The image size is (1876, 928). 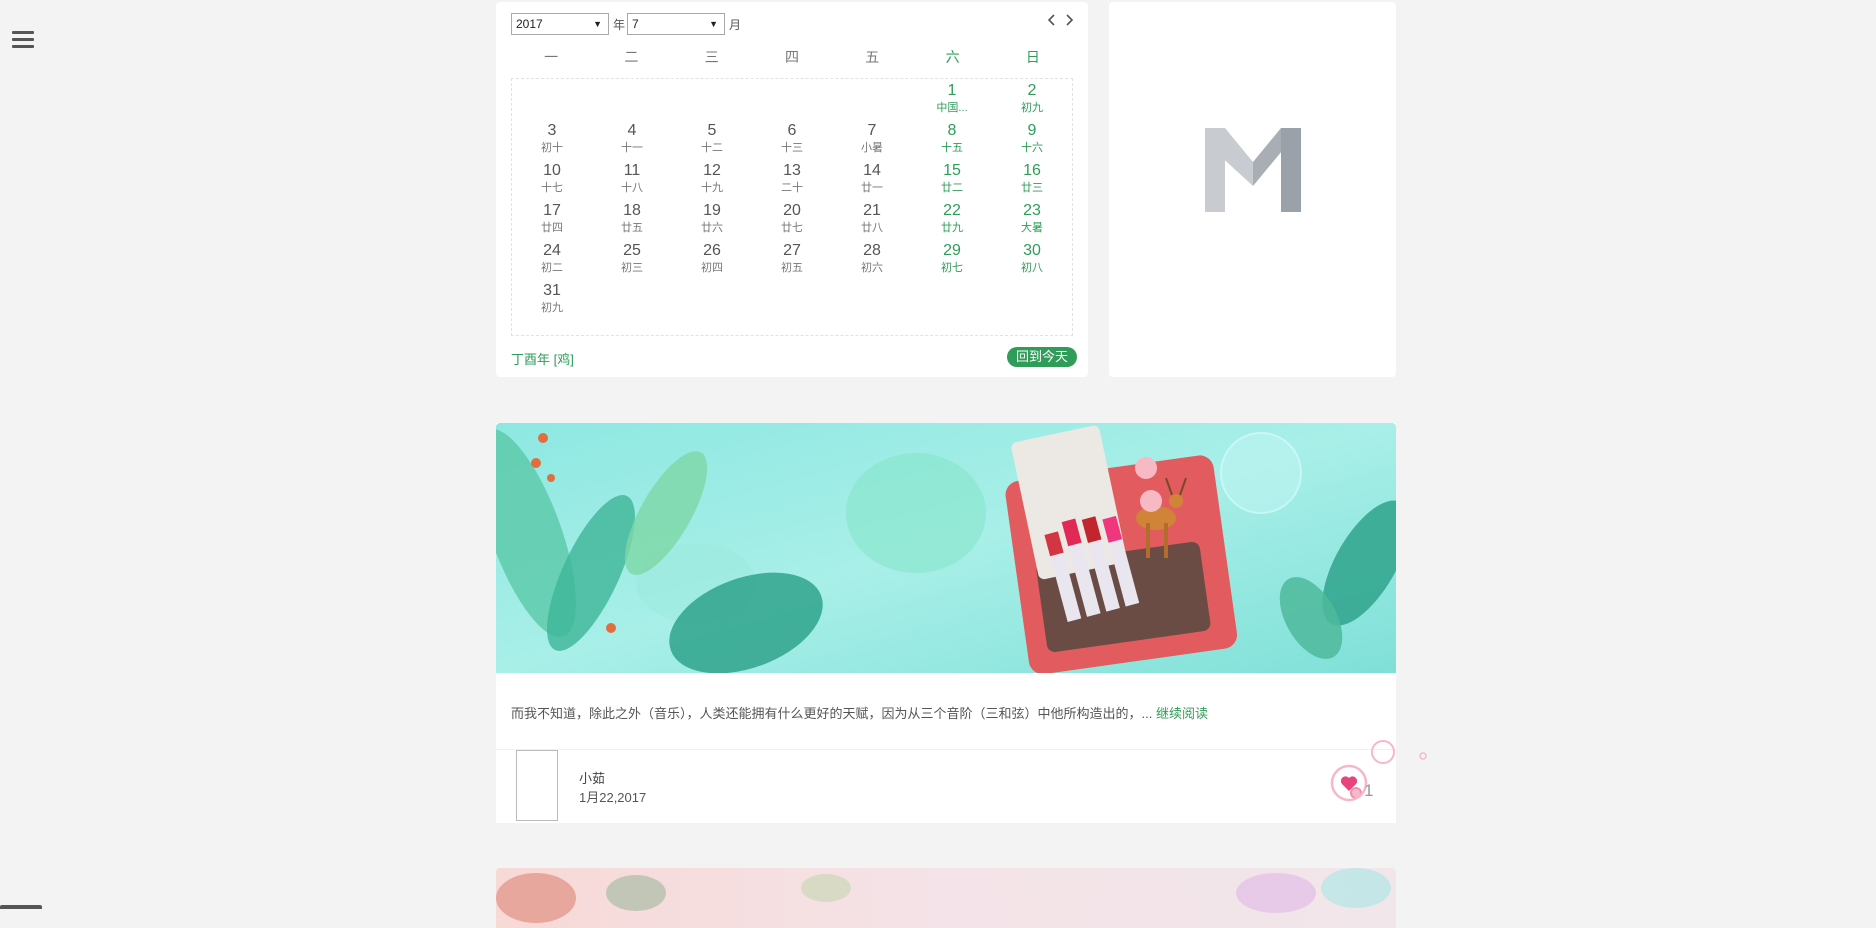 What do you see at coordinates (1253, 170) in the screenshot?
I see `m-logo-icon` at bounding box center [1253, 170].